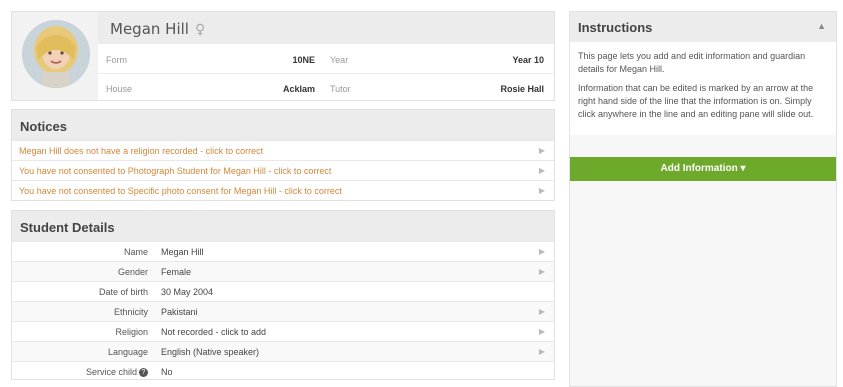 The width and height of the screenshot is (843, 387). Describe the element at coordinates (132, 272) in the screenshot. I see `detail-label: Gender` at that location.